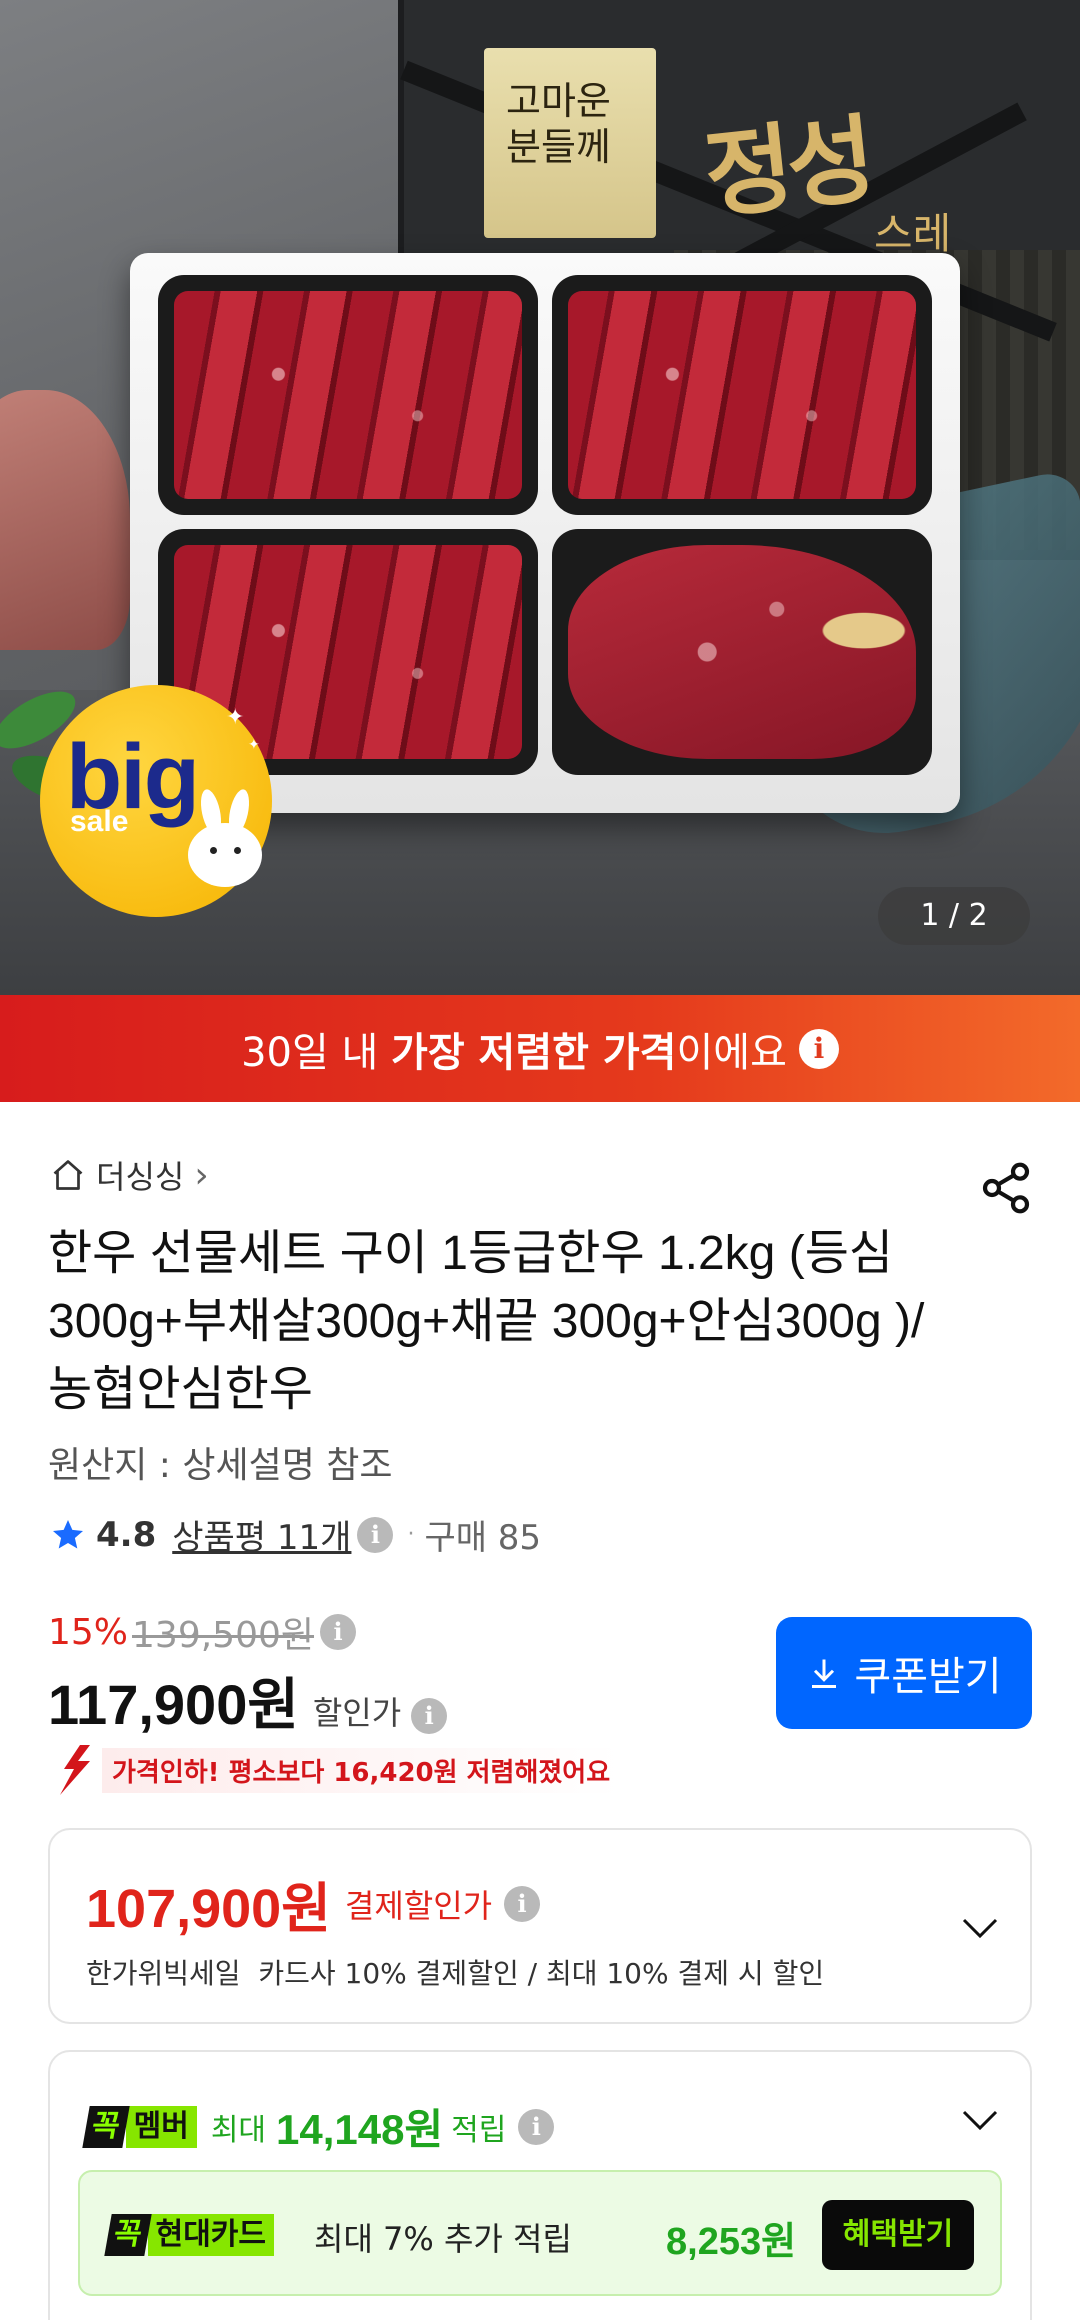 This screenshot has width=1080, height=2320. What do you see at coordinates (534, 1052) in the screenshot?
I see `banner-bold-text: 가장 저렴한 가격` at bounding box center [534, 1052].